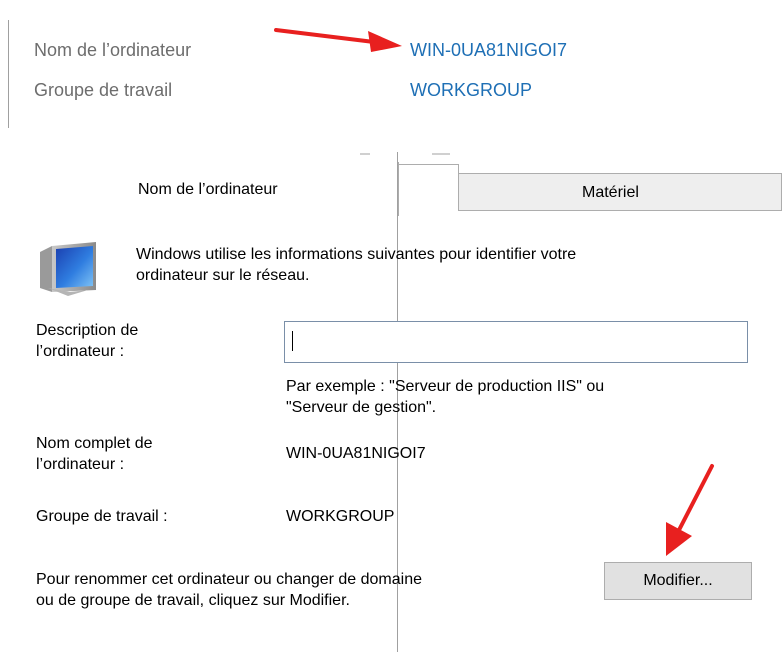 This screenshot has height=652, width=782. I want to click on description-label-line-2: l’ordinateur :, so click(80, 351).